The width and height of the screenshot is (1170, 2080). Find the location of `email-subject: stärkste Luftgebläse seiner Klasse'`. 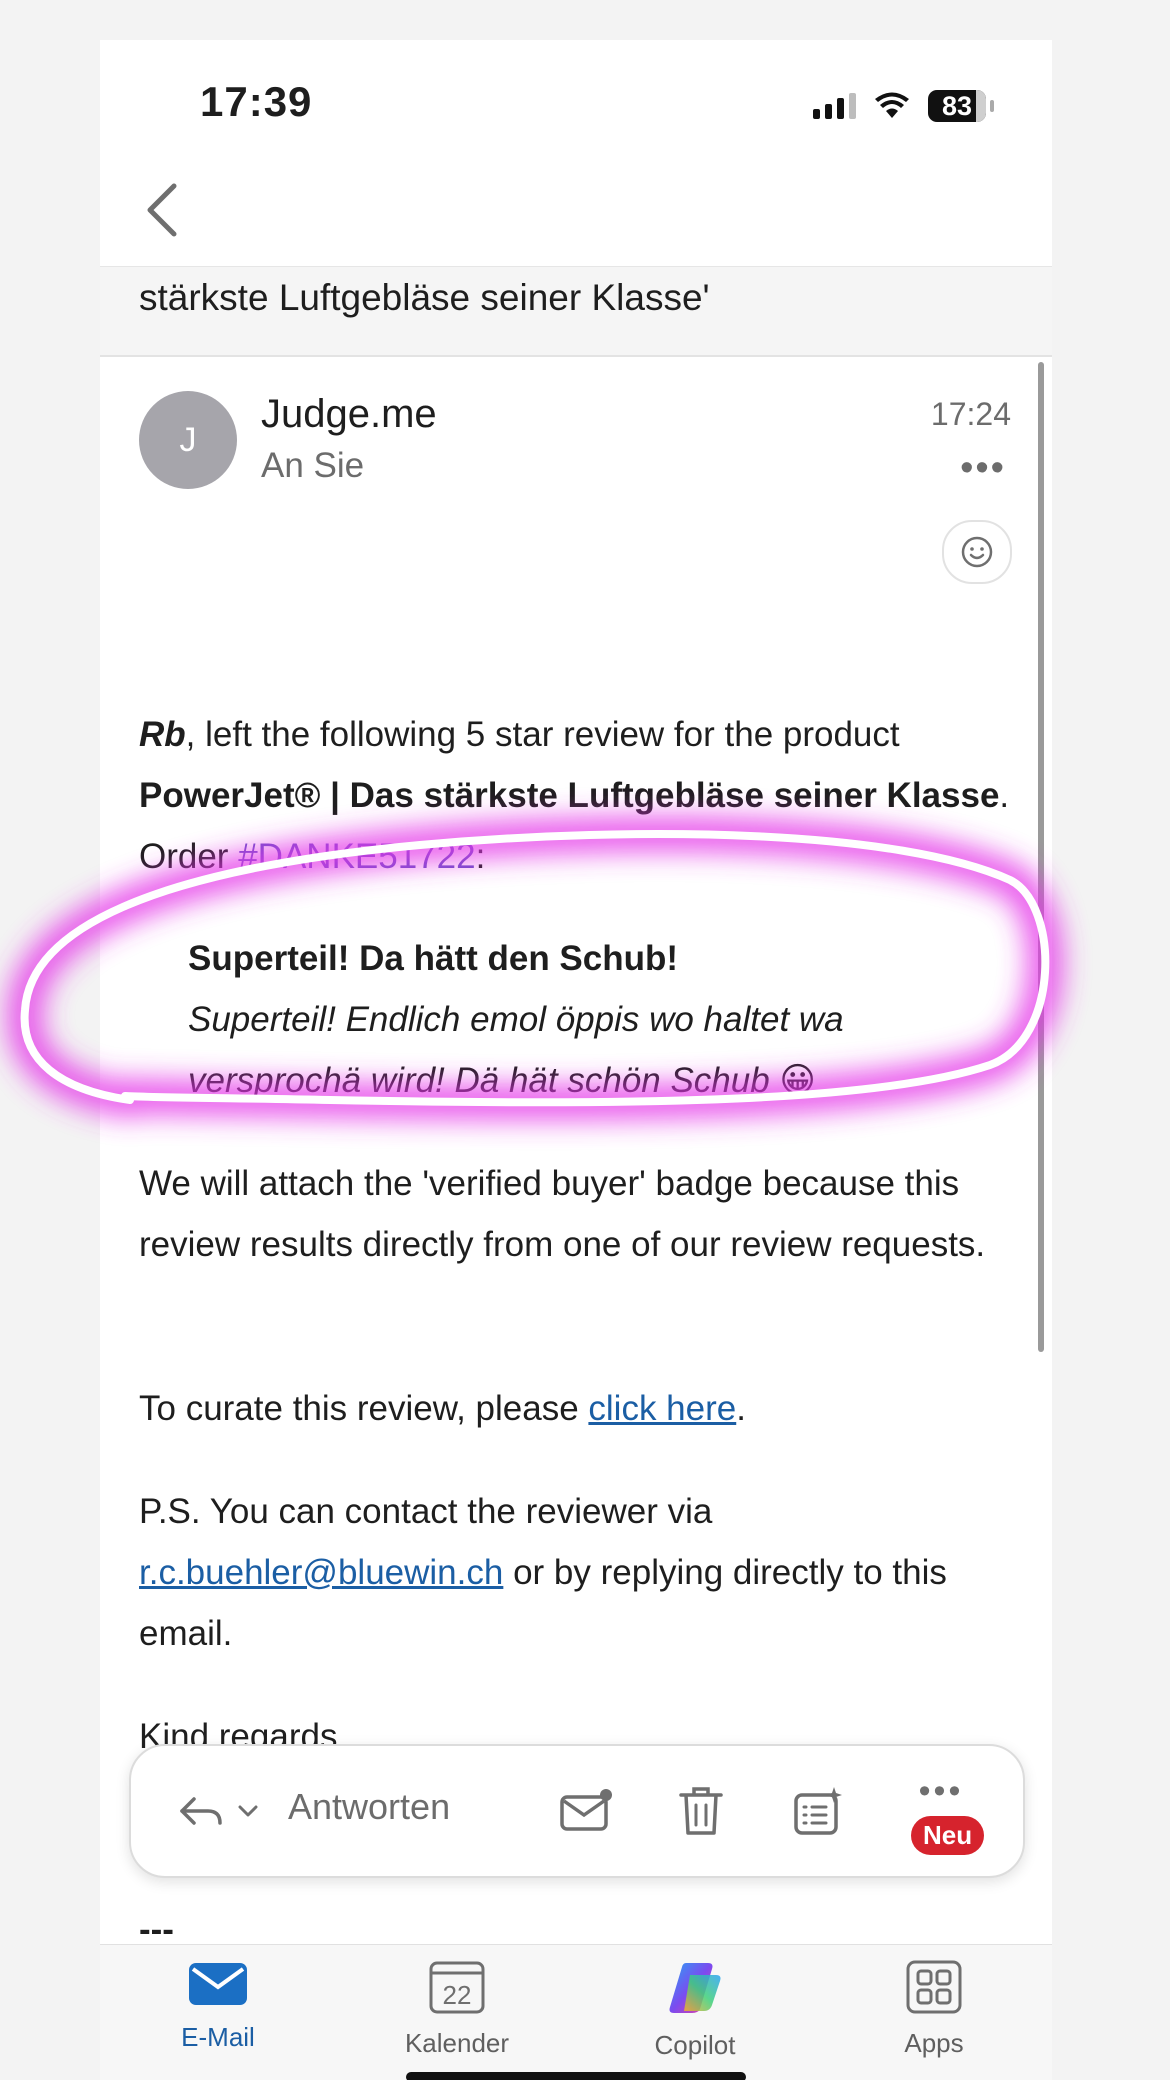

email-subject: stärkste Luftgebläse seiner Klasse' is located at coordinates (424, 297).